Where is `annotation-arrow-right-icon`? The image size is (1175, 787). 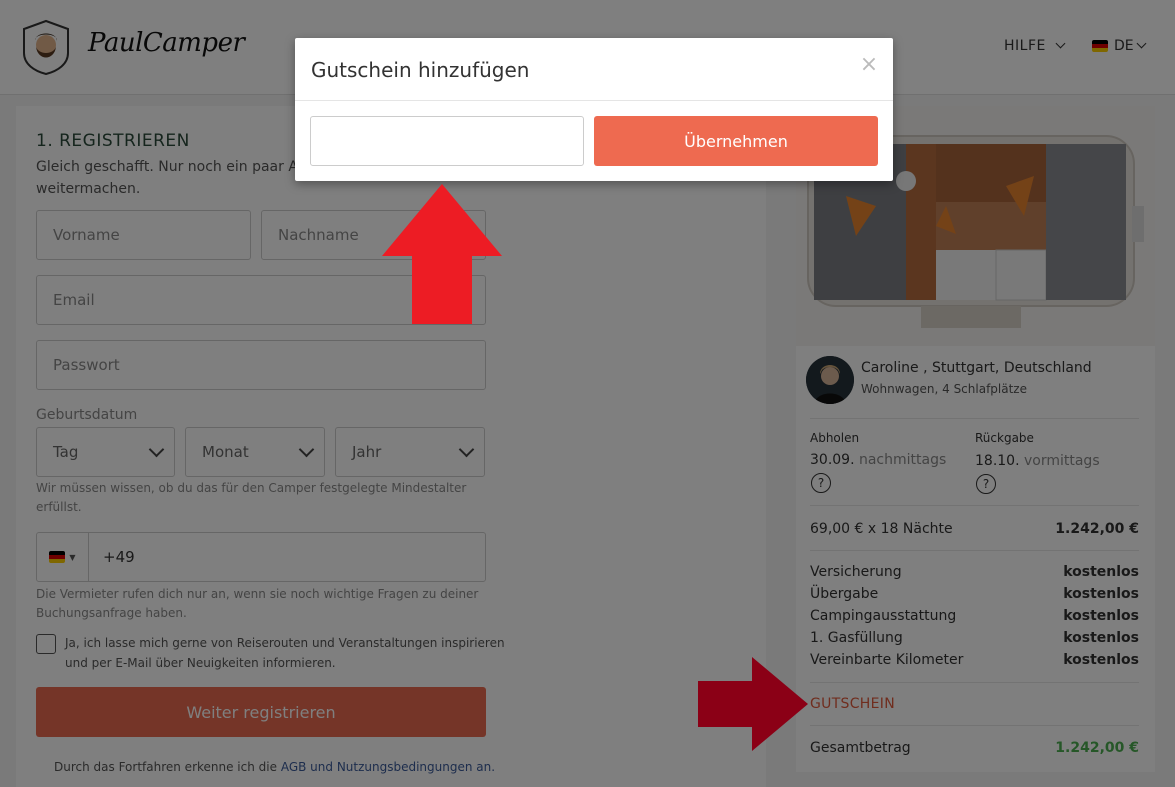 annotation-arrow-right-icon is located at coordinates (753, 704).